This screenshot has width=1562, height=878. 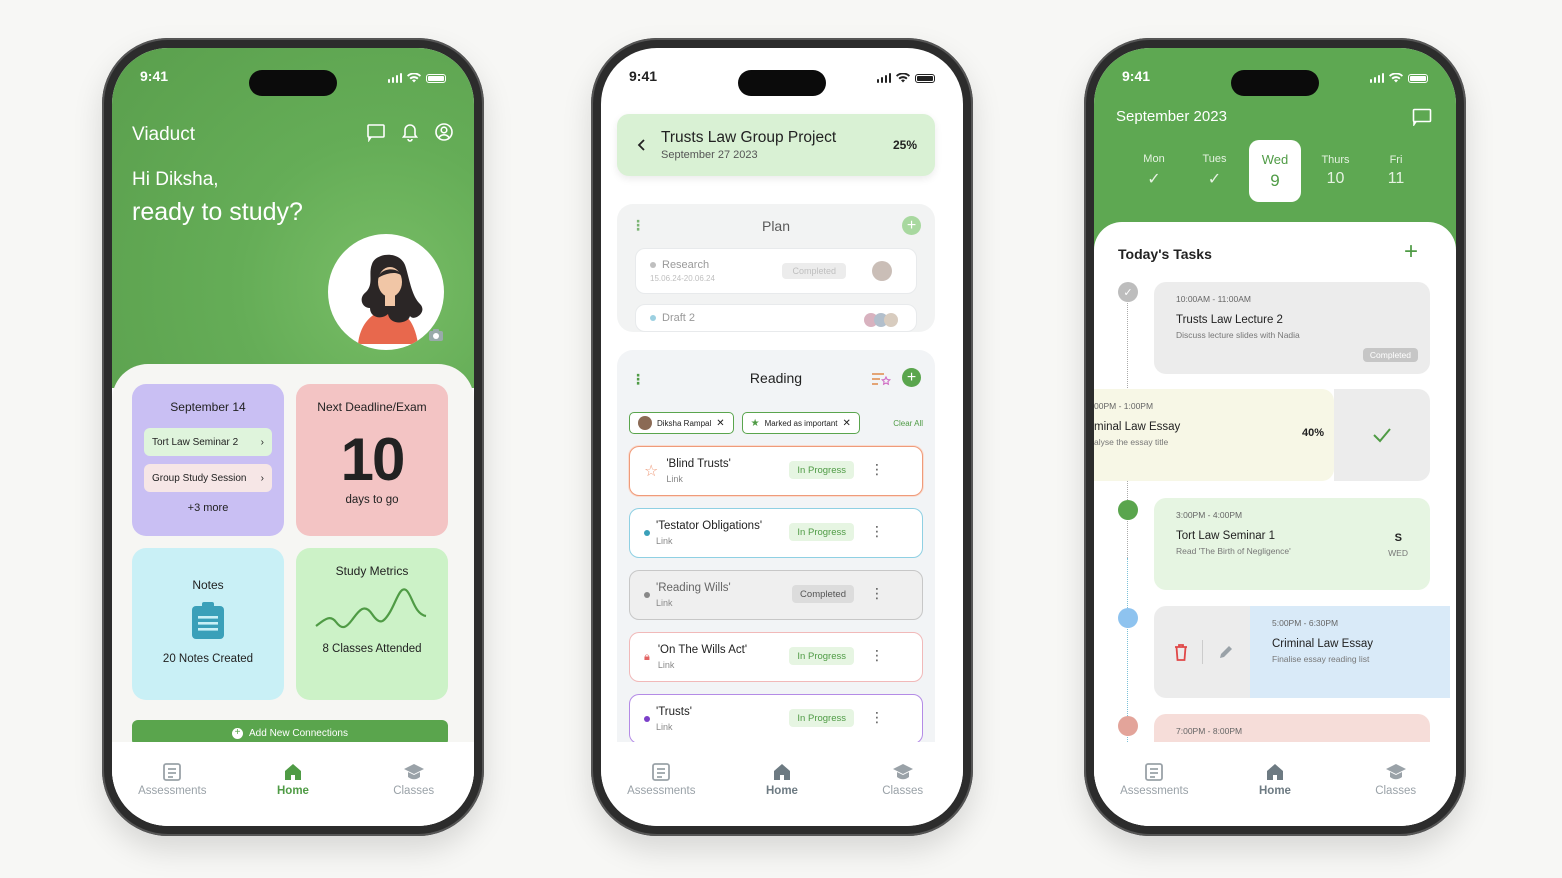 I want to click on deadline-card: Next Deadline/Exam 10 days to go, so click(x=372, y=460).